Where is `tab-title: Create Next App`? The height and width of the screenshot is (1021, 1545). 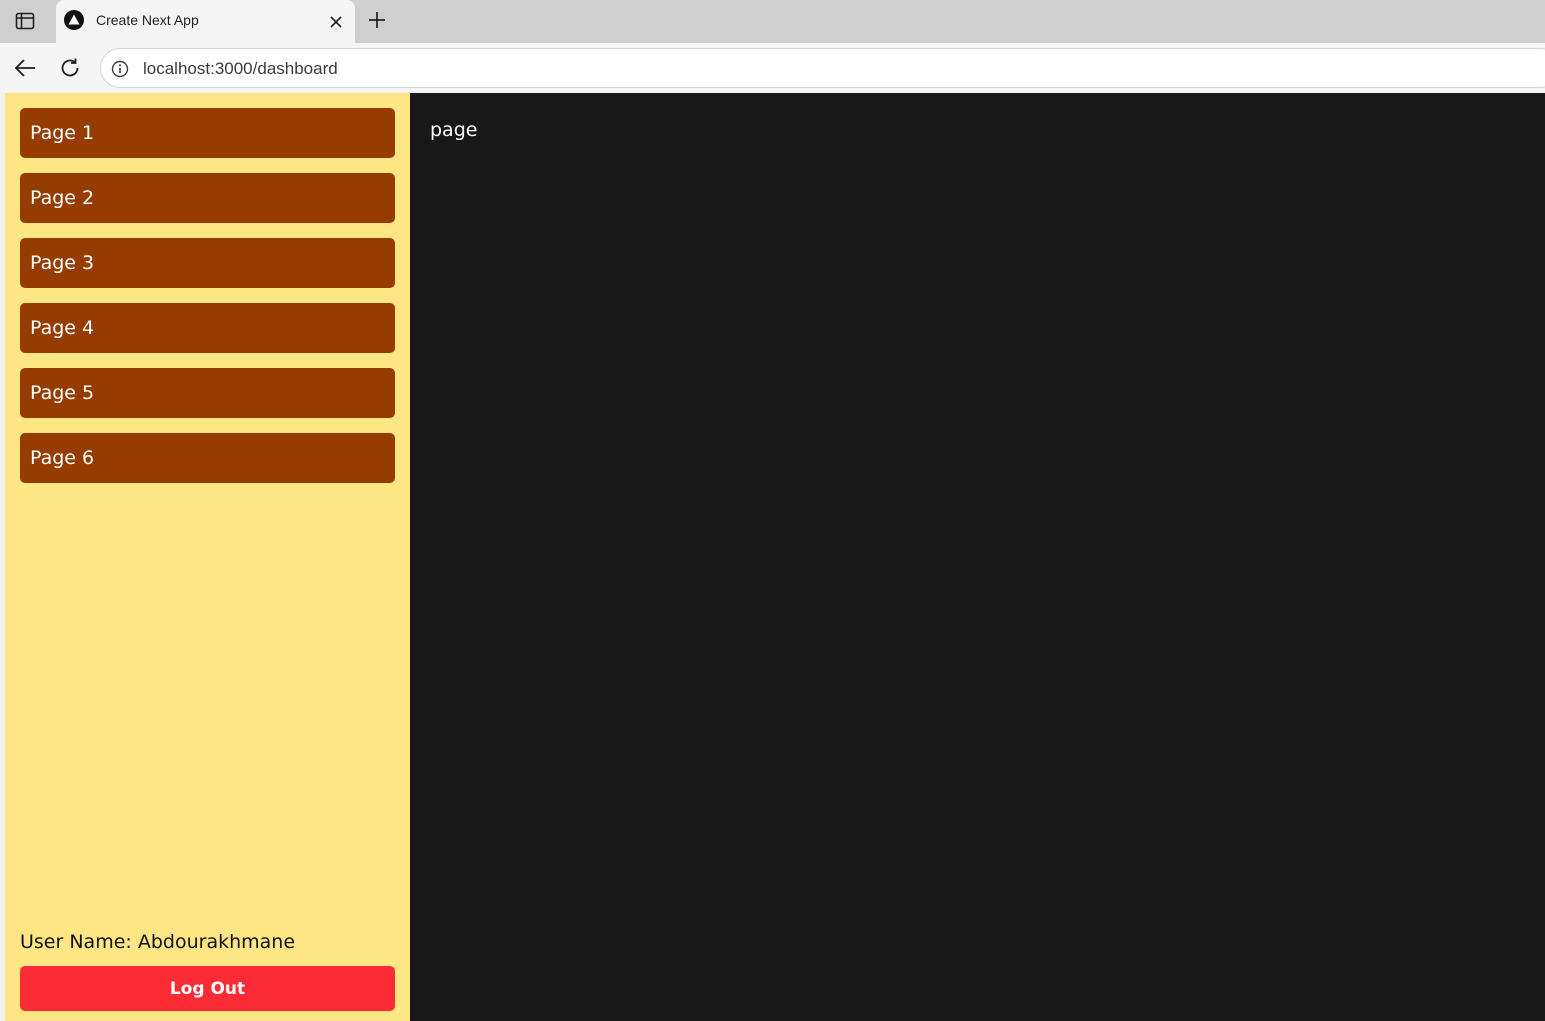 tab-title: Create Next App is located at coordinates (147, 20).